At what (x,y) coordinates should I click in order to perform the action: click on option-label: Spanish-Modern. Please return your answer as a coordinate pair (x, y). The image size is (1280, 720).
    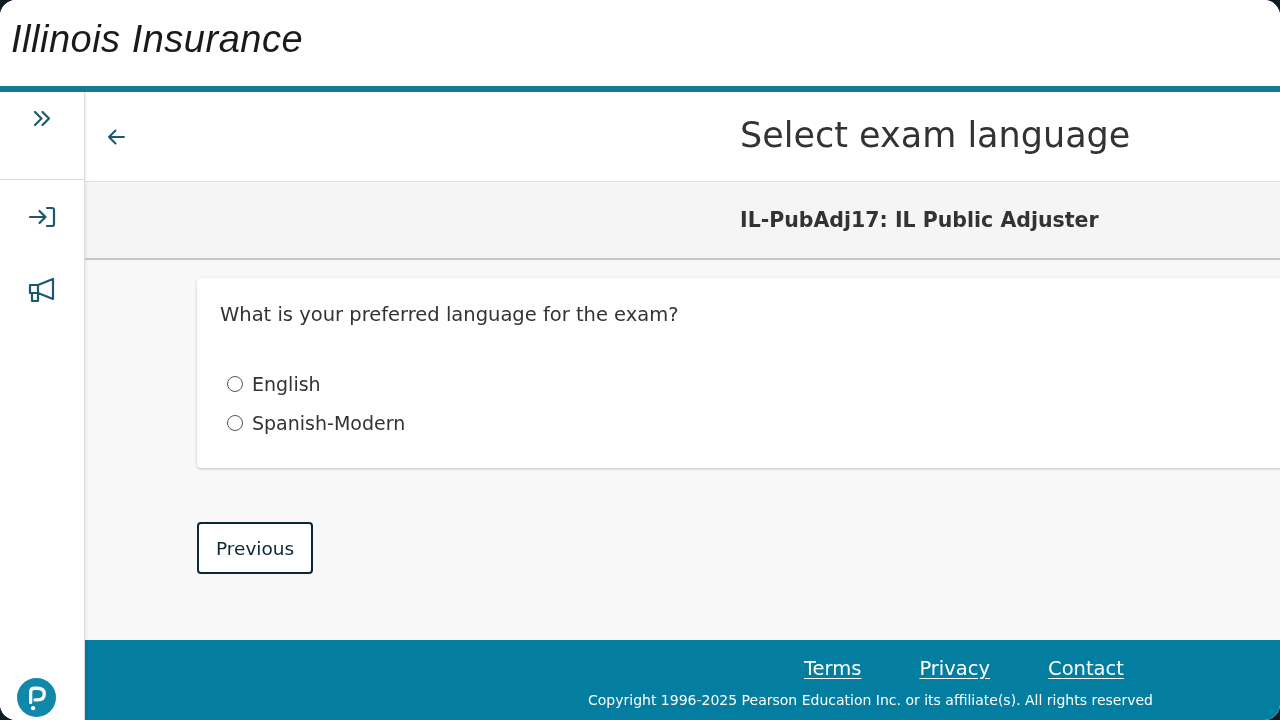
    Looking at the image, I should click on (329, 423).